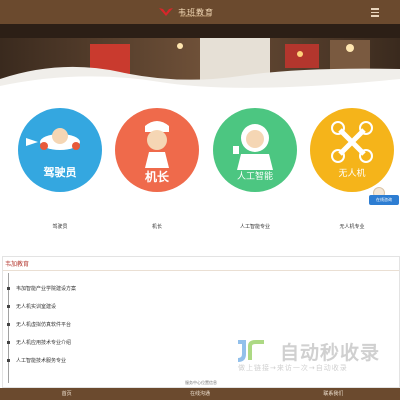  What do you see at coordinates (352, 174) in the screenshot?
I see `circle-word: 无人机` at bounding box center [352, 174].